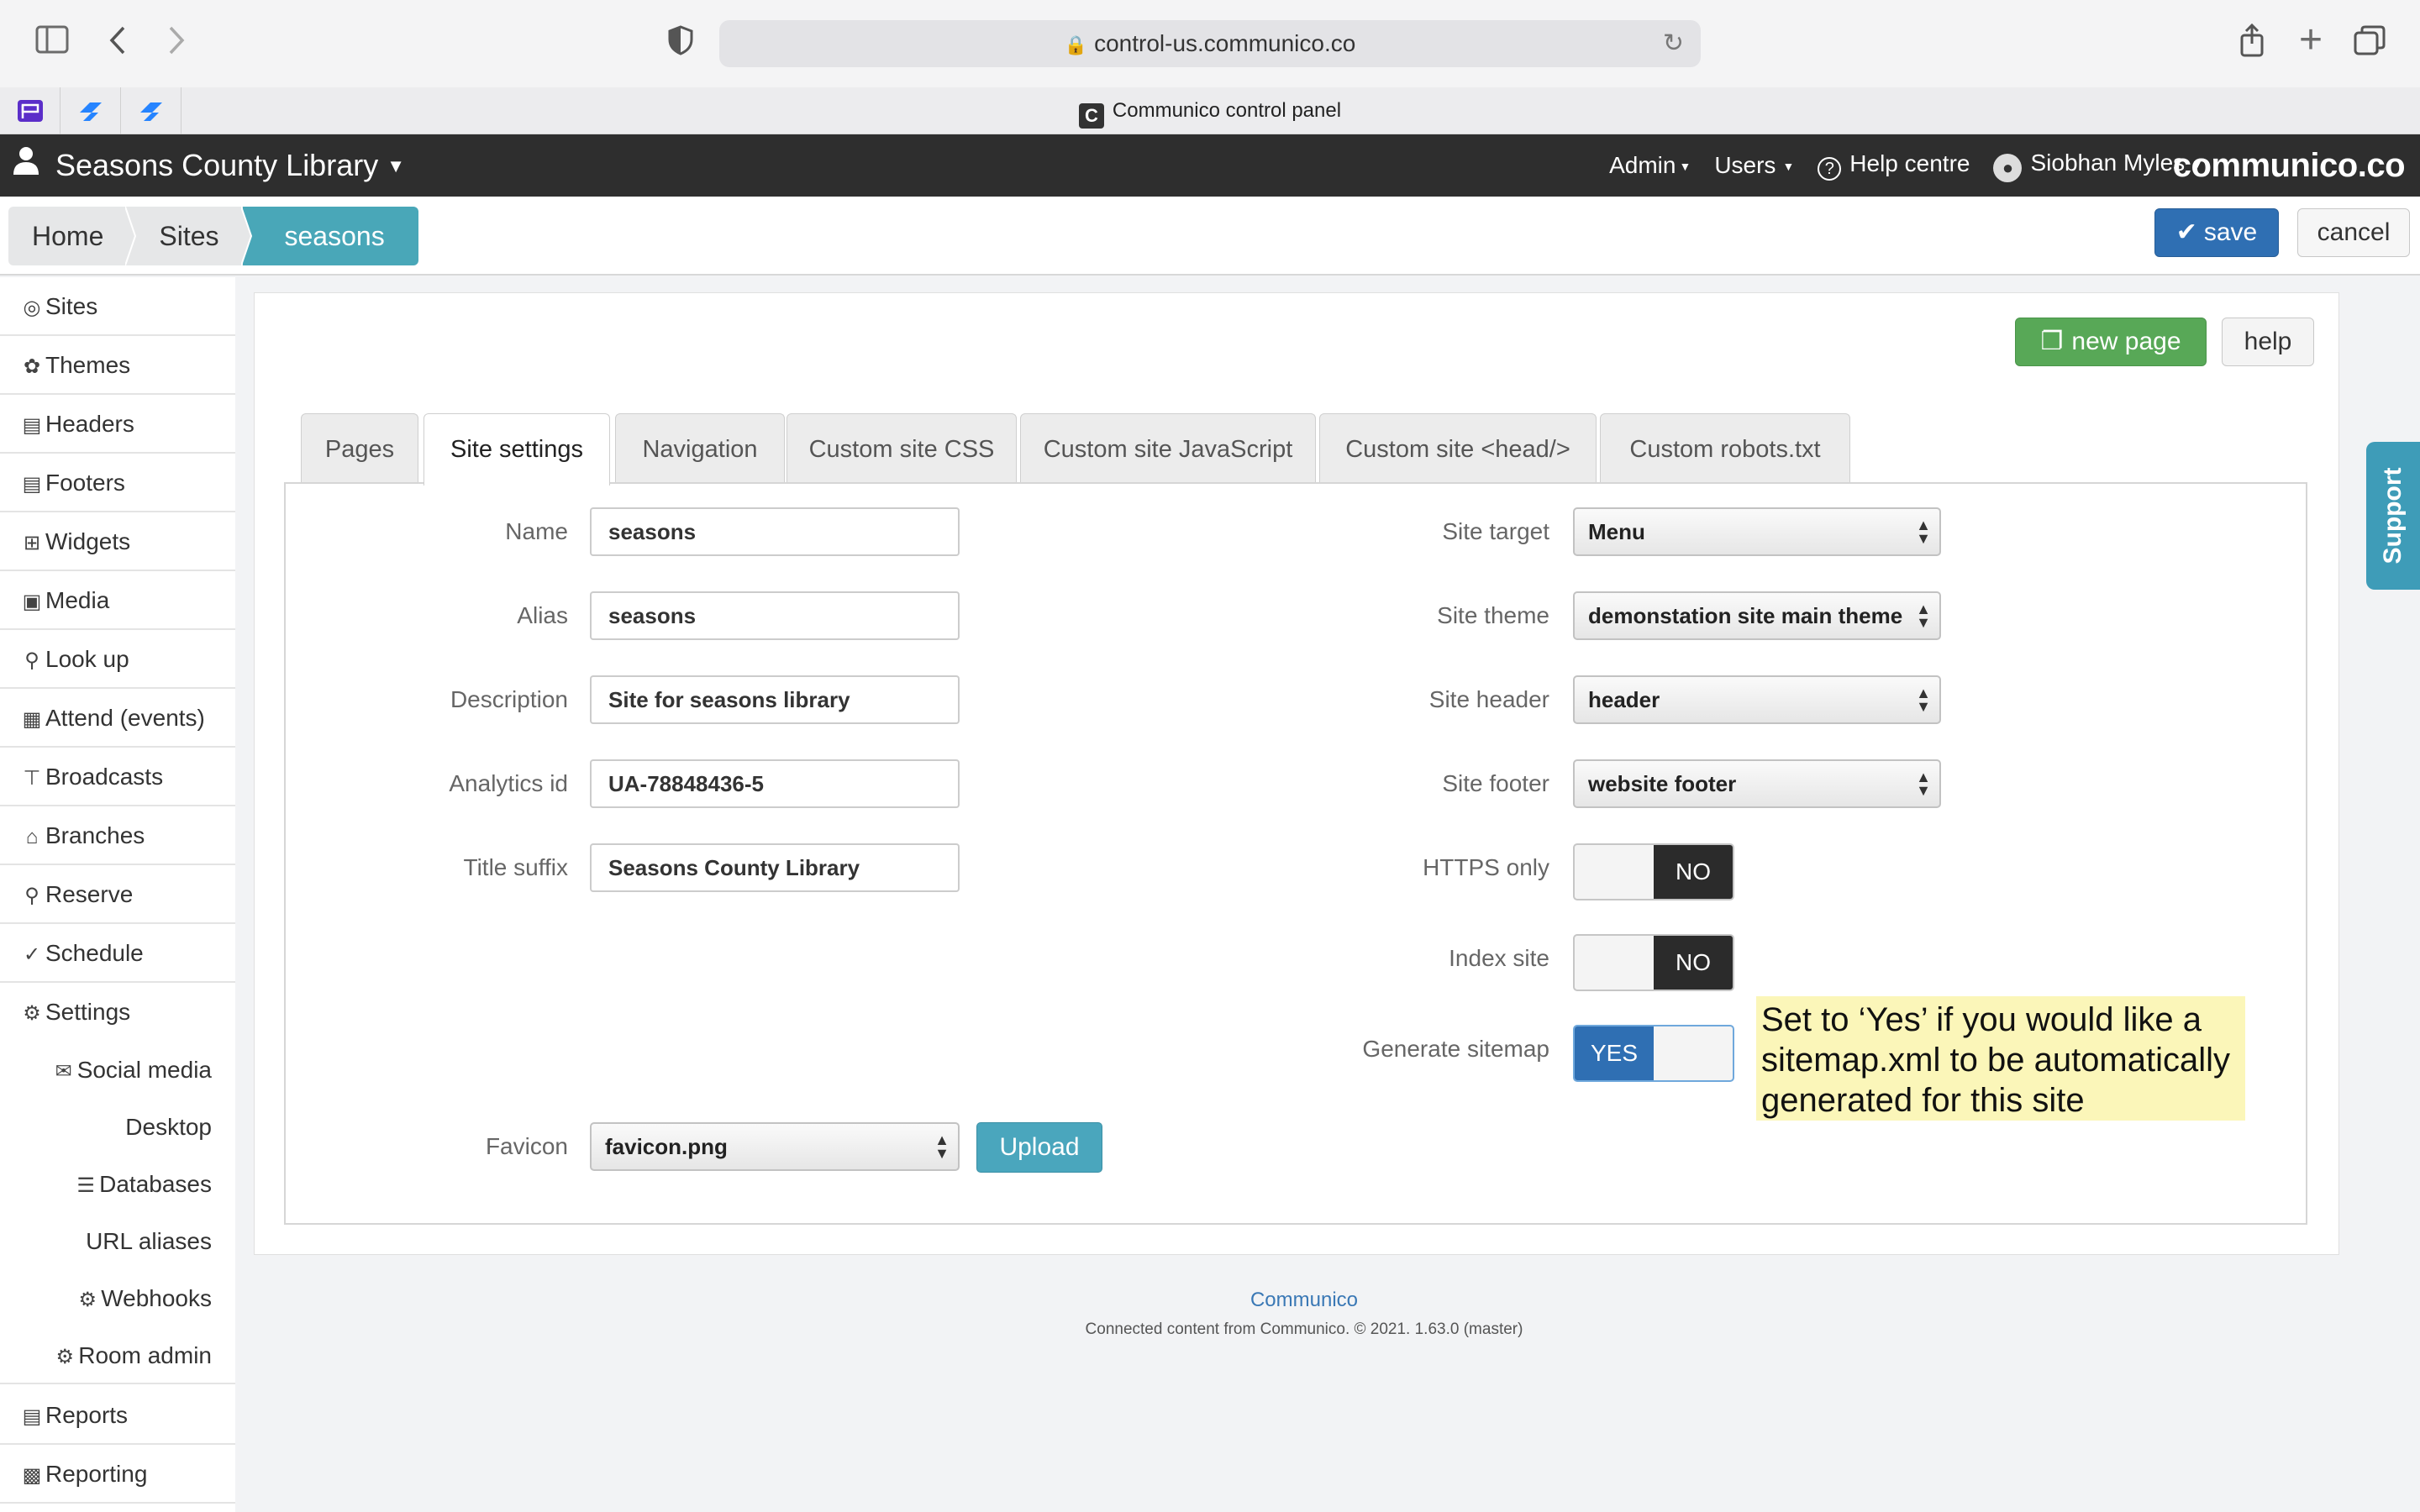 This screenshot has width=2420, height=1512. Describe the element at coordinates (334, 236) in the screenshot. I see `breadcrumb-current: seasons` at that location.